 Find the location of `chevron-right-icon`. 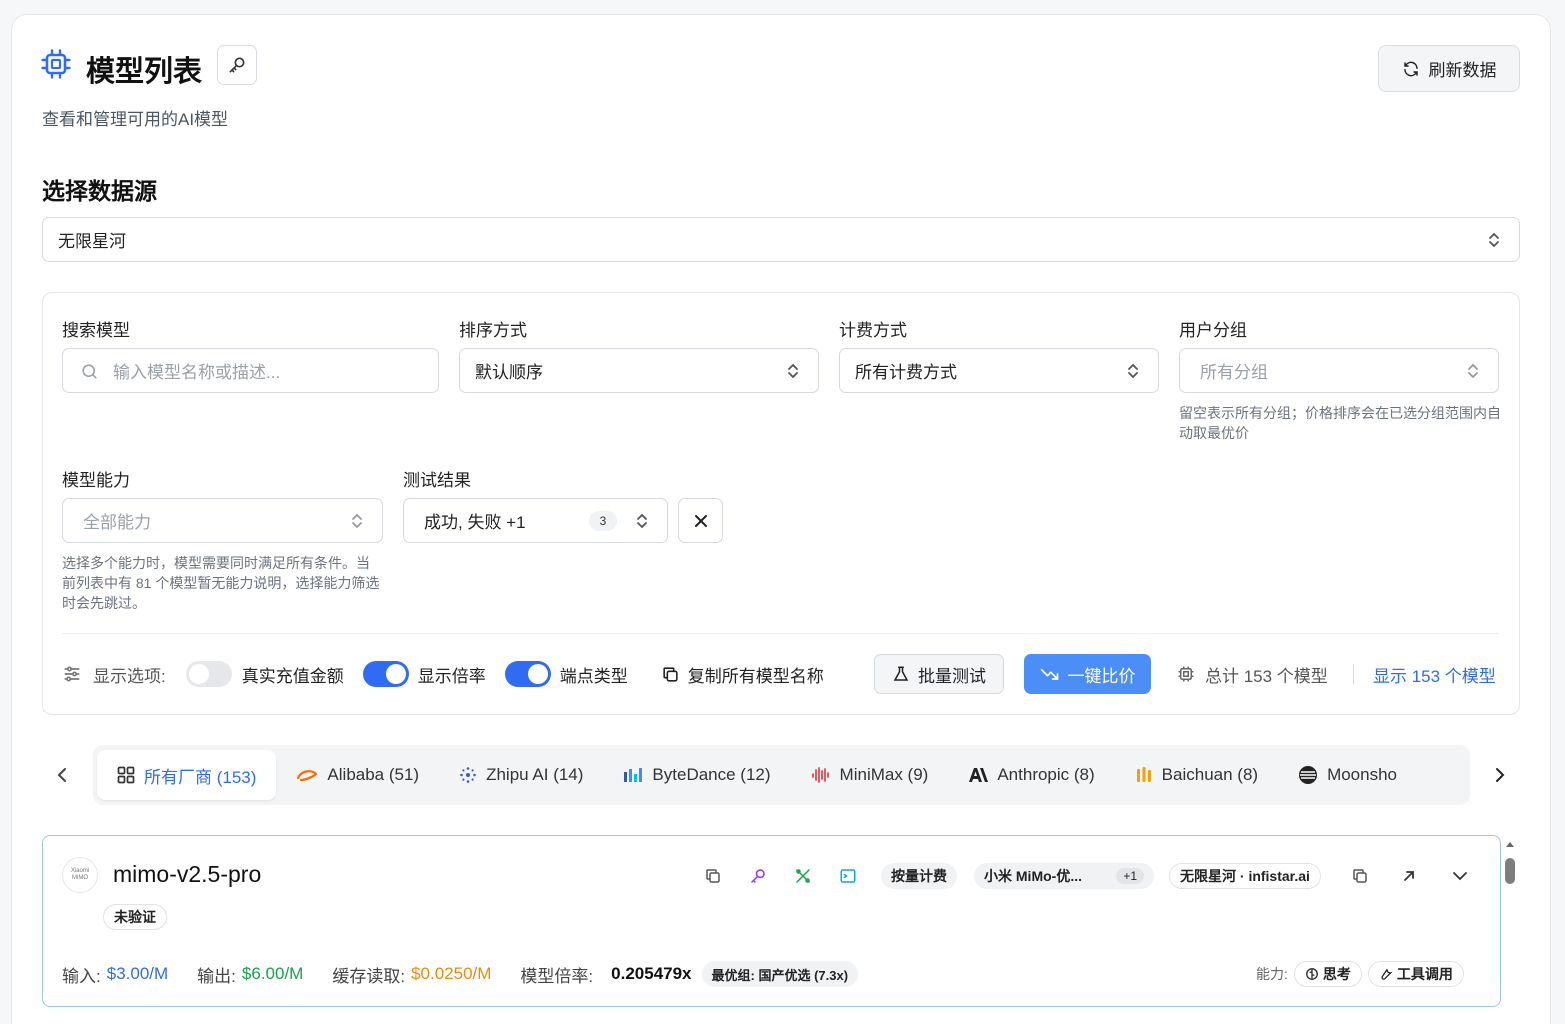

chevron-right-icon is located at coordinates (1500, 775).